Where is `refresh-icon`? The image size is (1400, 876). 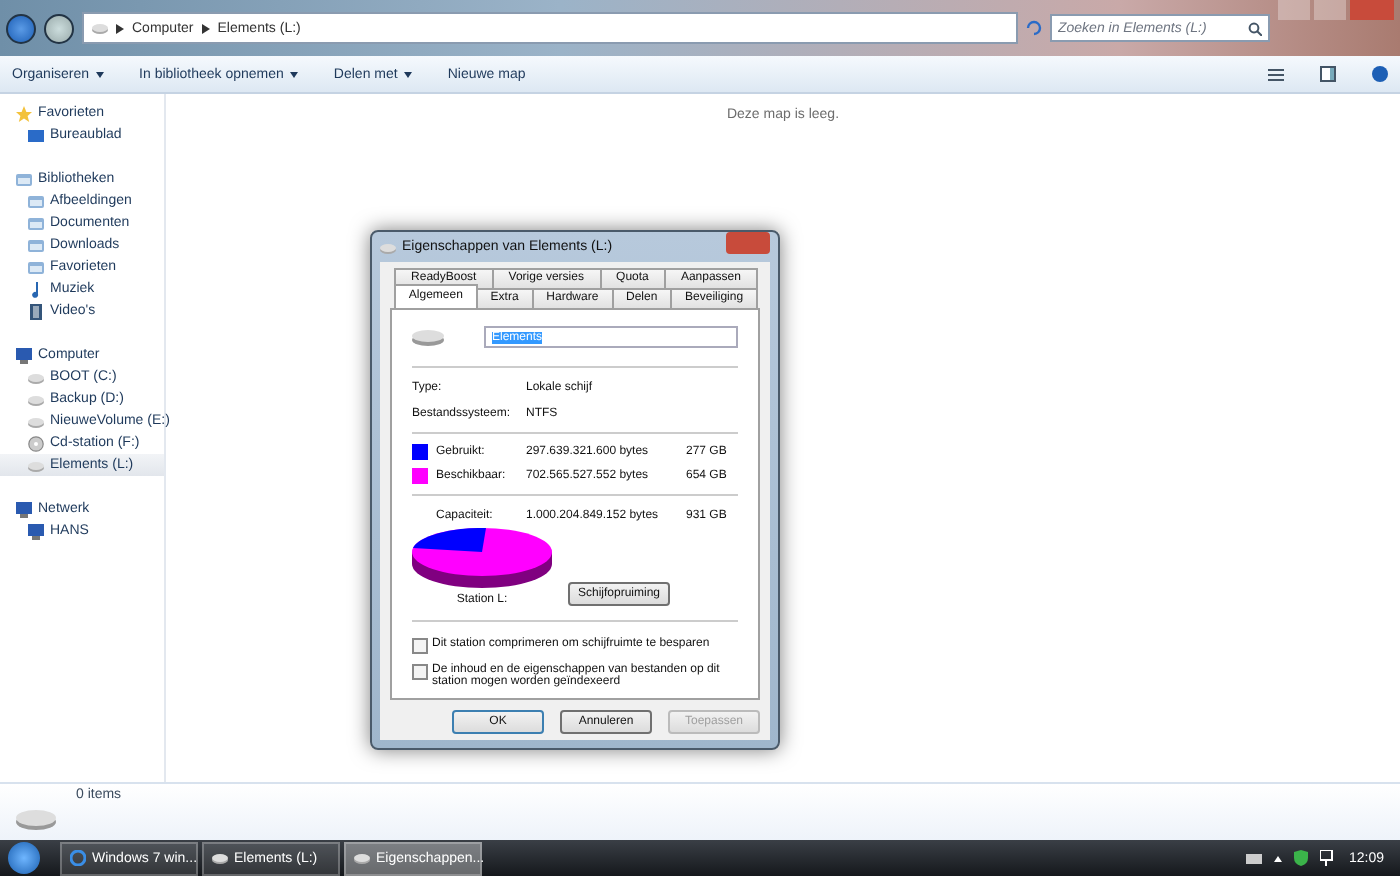 refresh-icon is located at coordinates (1034, 28).